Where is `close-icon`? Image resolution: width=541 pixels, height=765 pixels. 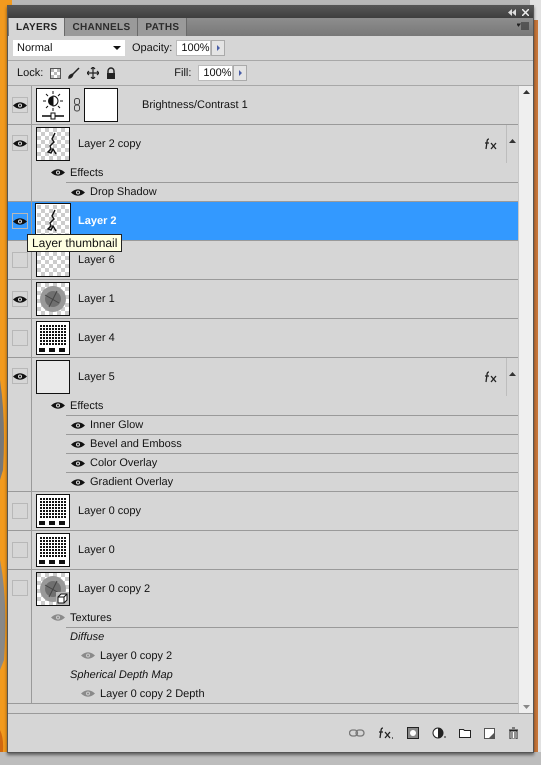 close-icon is located at coordinates (525, 12).